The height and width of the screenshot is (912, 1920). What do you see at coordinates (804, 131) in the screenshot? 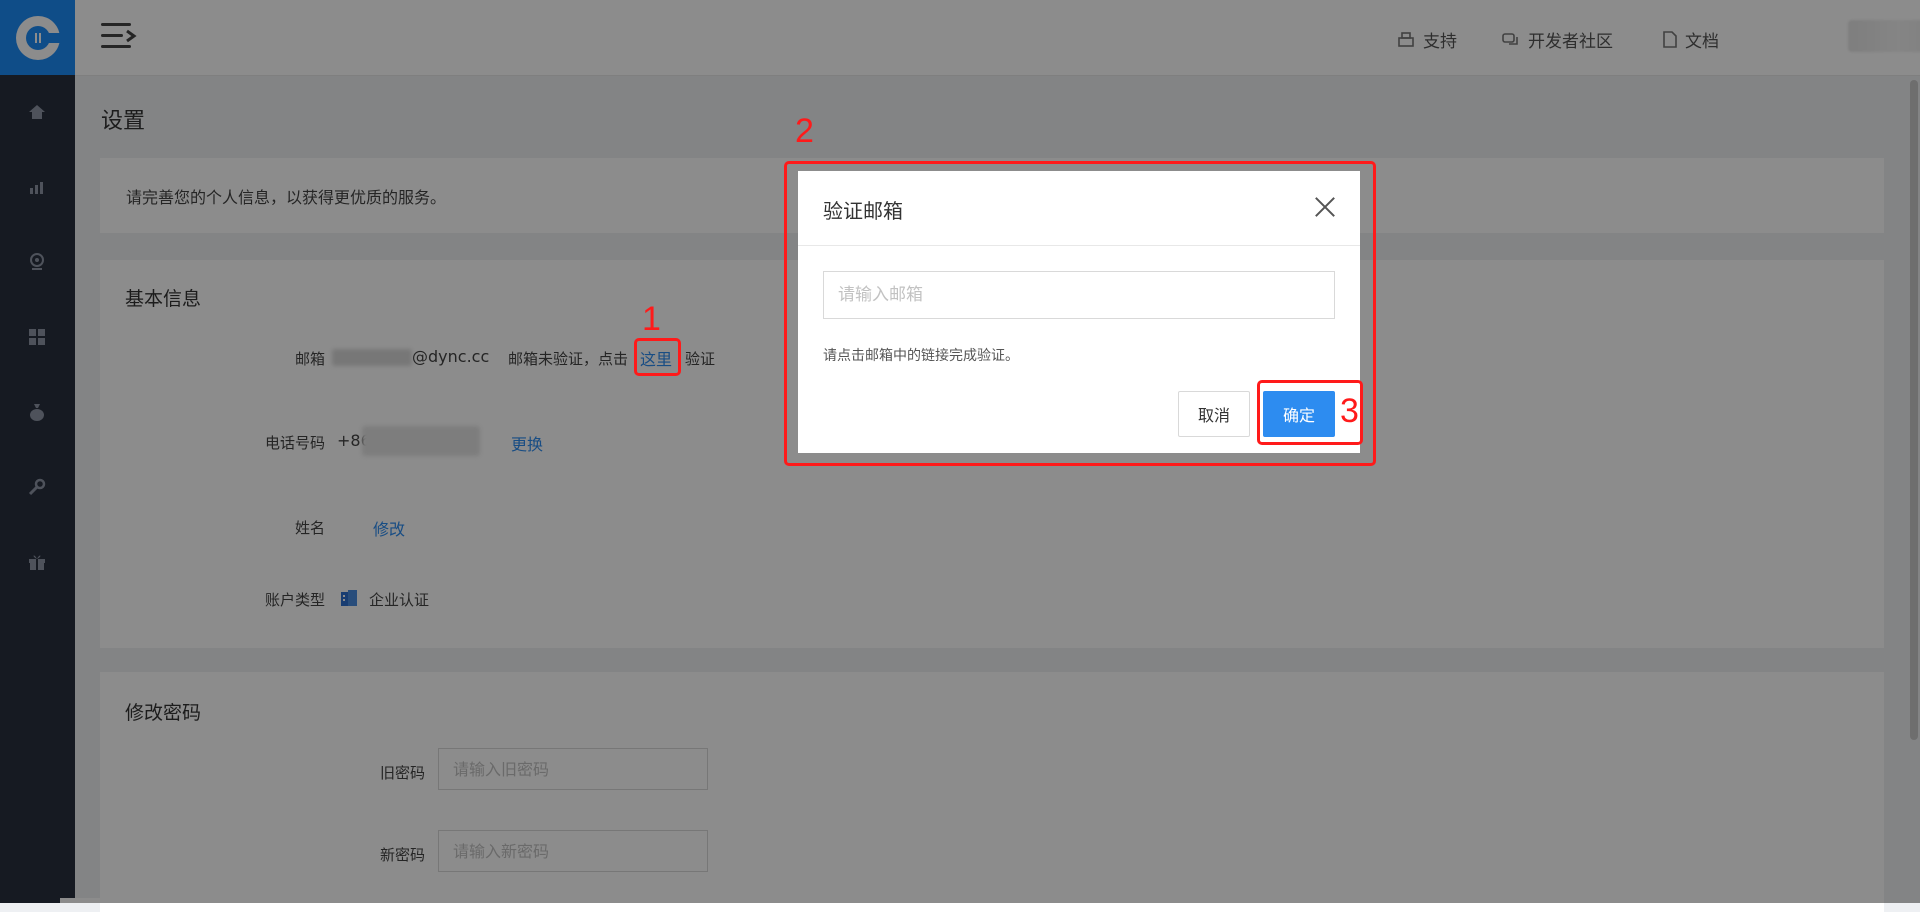
I see `annotation-number-2: 2` at bounding box center [804, 131].